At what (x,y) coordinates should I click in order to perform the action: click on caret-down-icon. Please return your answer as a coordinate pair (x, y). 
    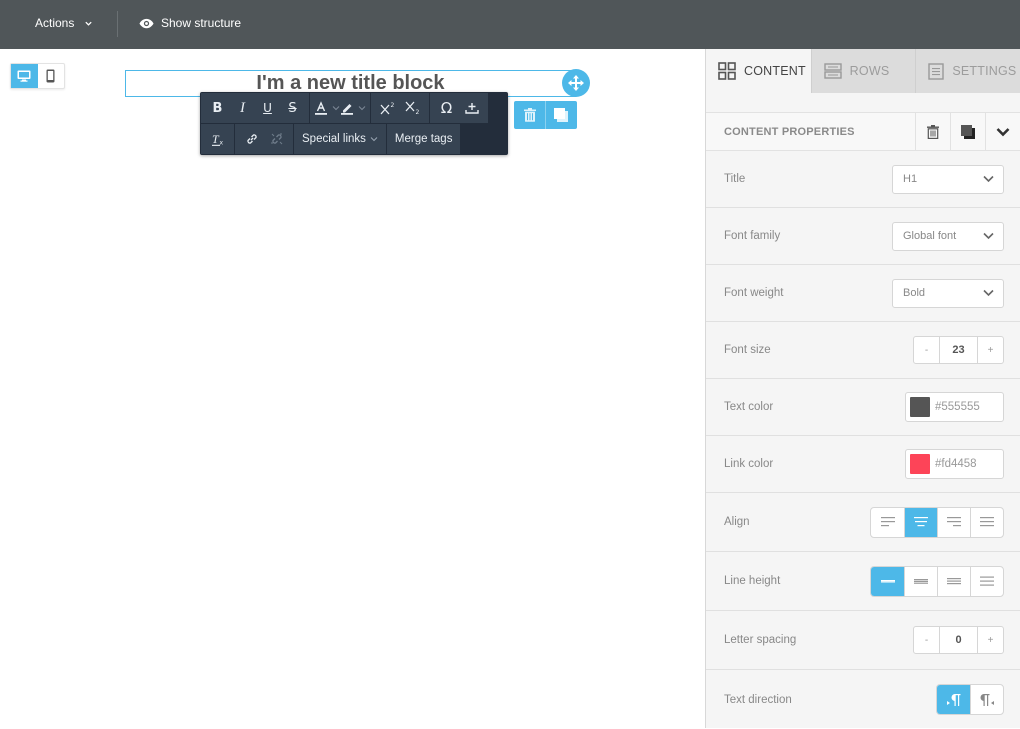
    Looking at the image, I should click on (362, 108).